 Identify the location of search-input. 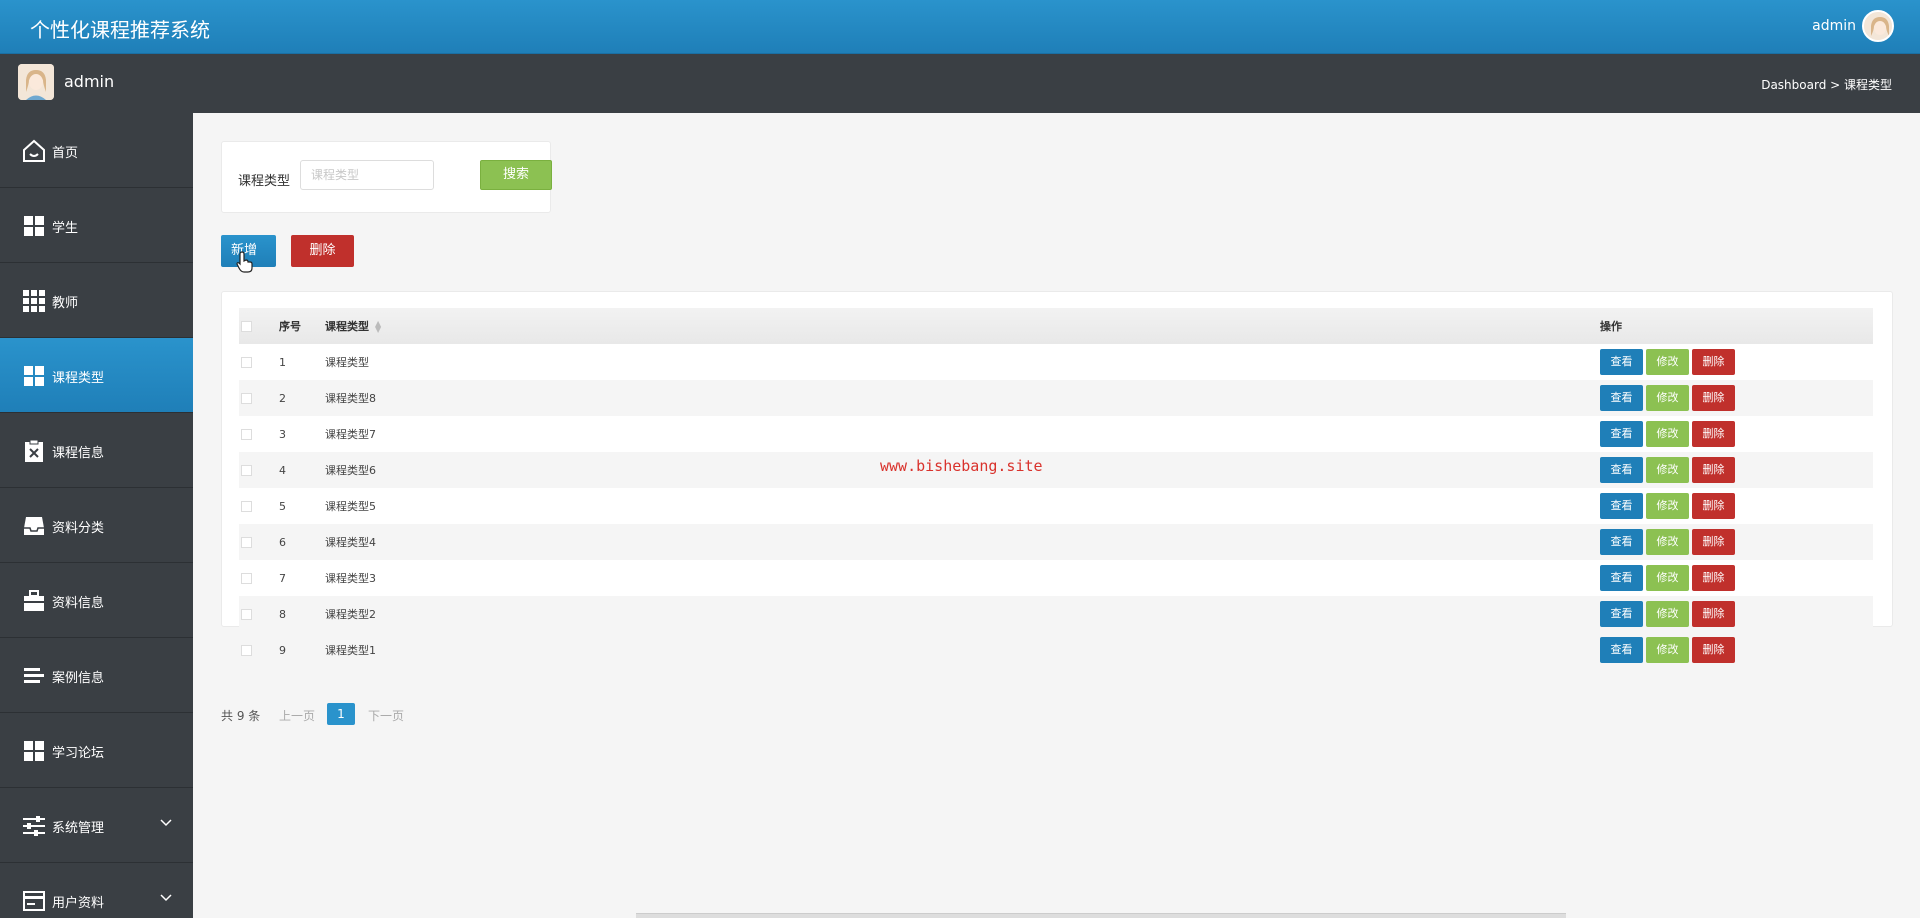
(367, 175).